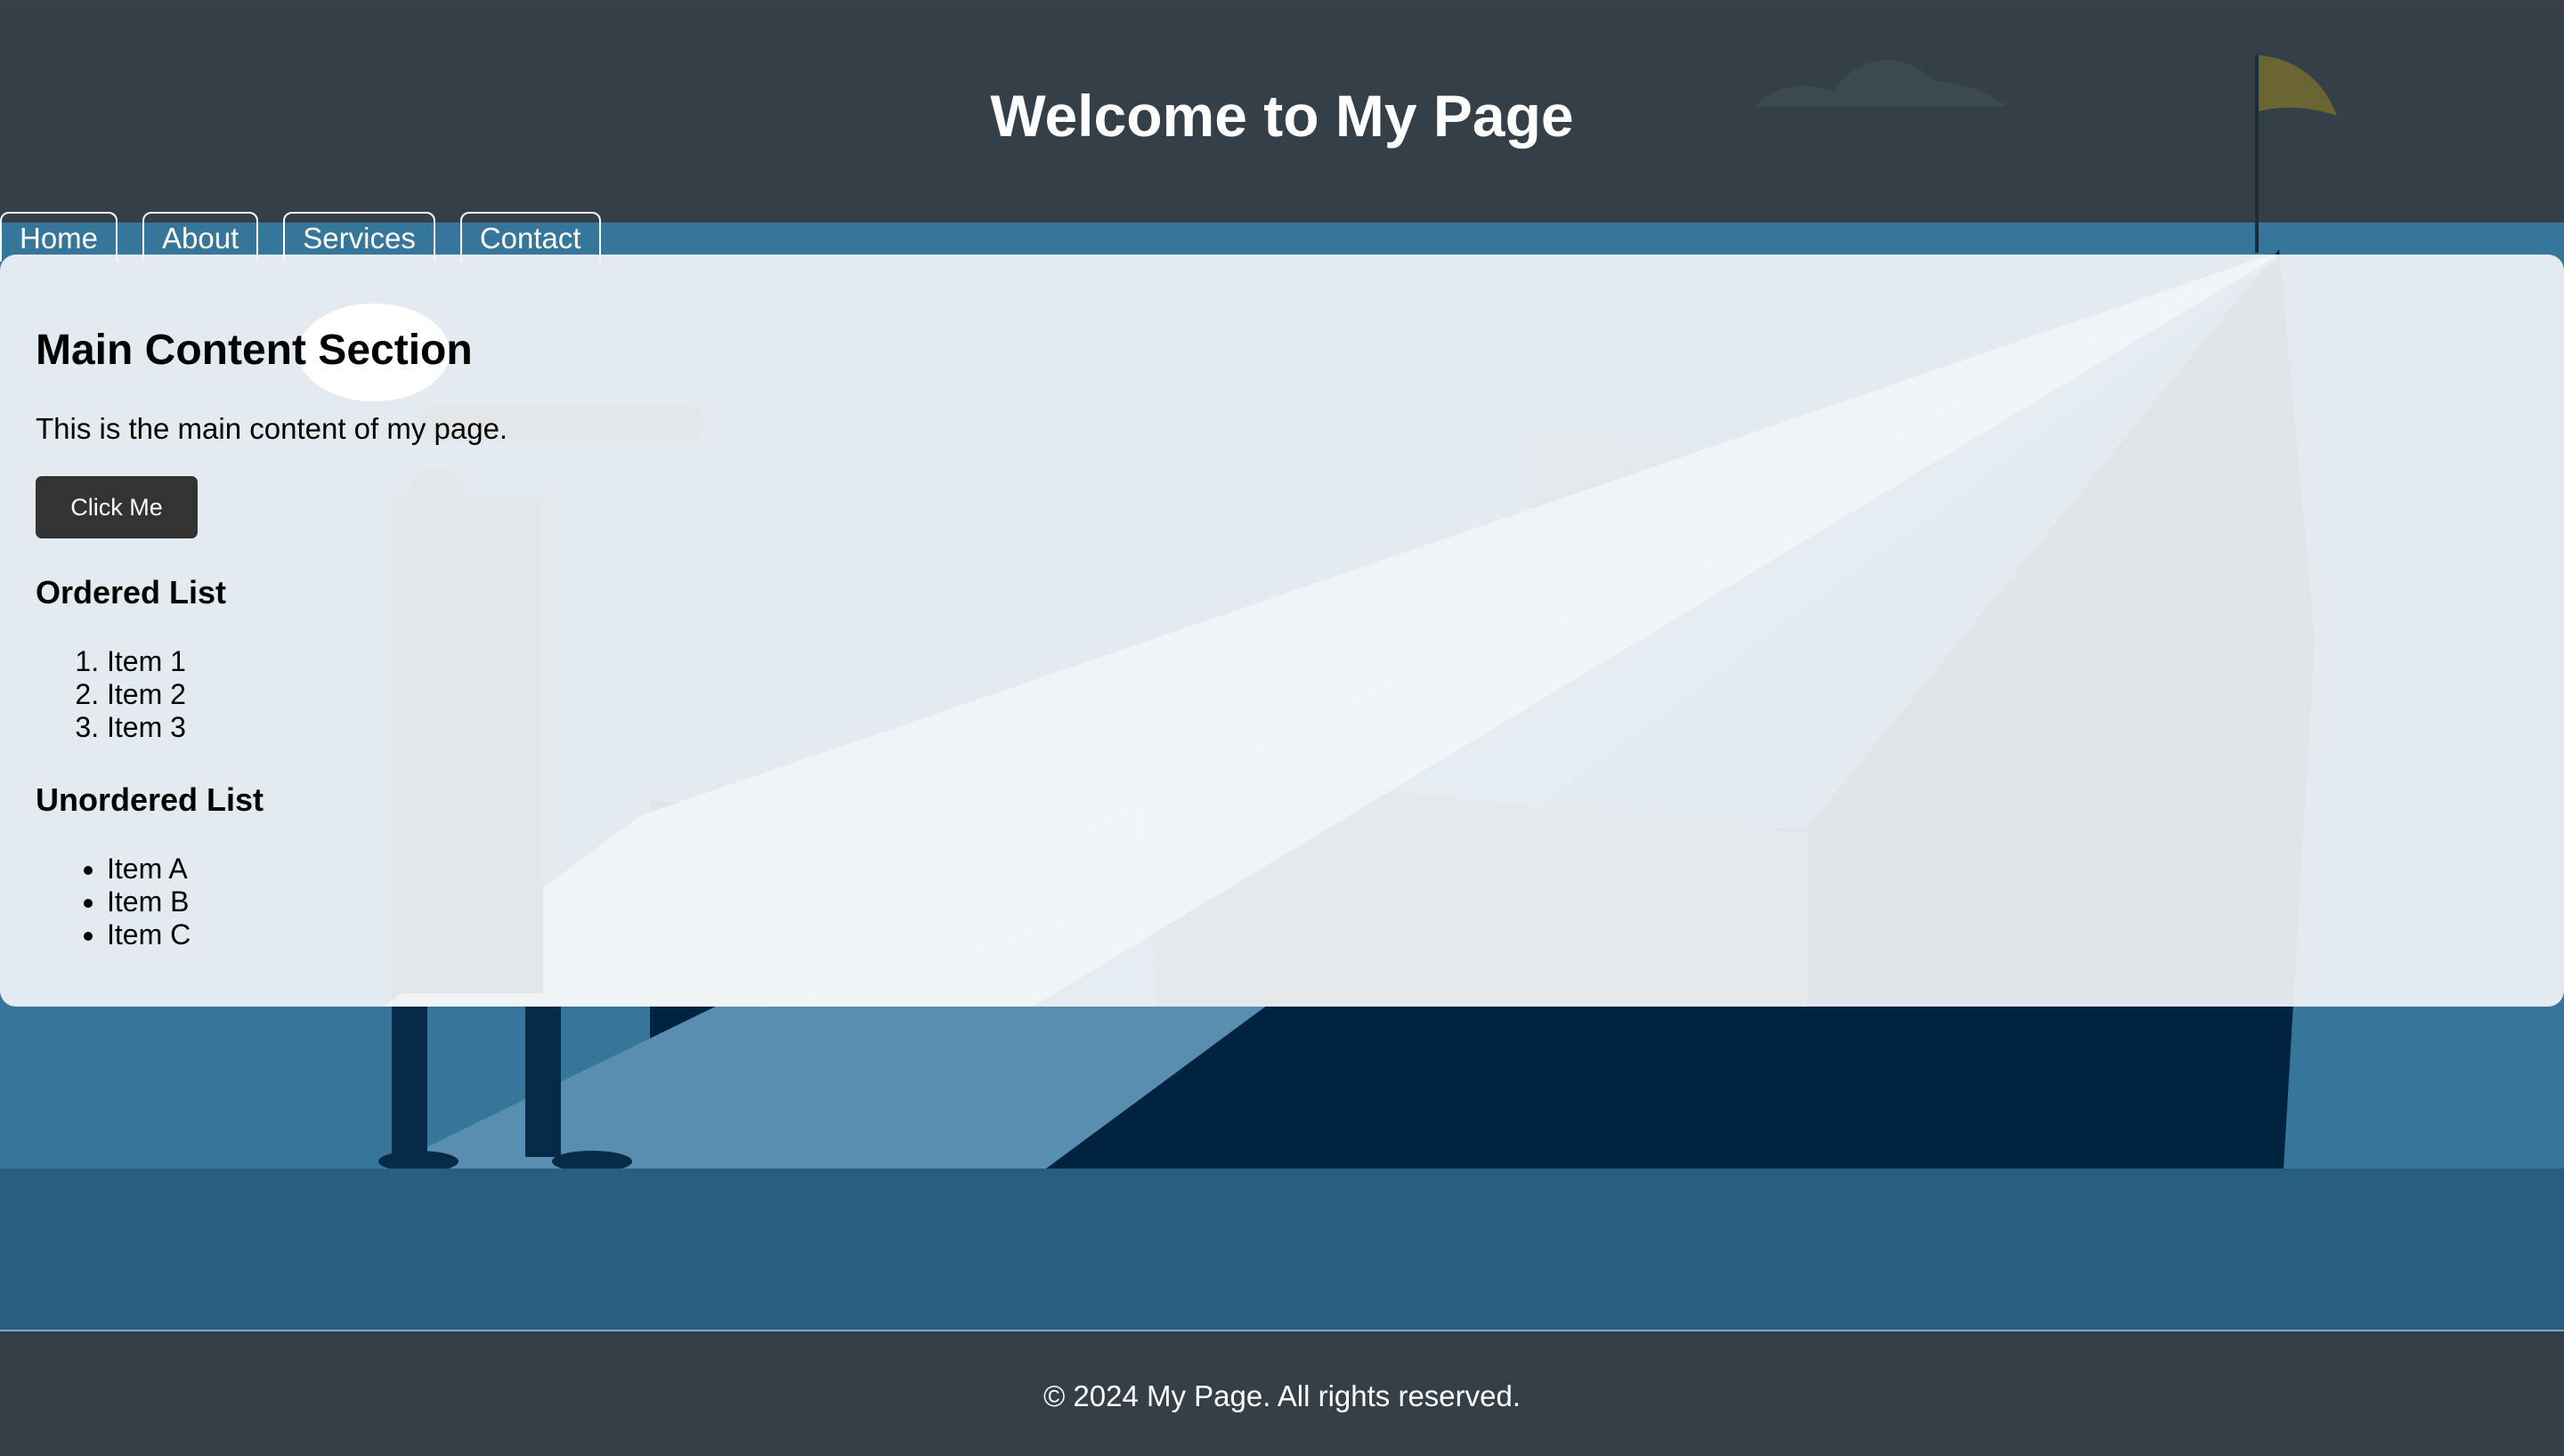 The image size is (2564, 1456). I want to click on cloud-icon, so click(1882, 83).